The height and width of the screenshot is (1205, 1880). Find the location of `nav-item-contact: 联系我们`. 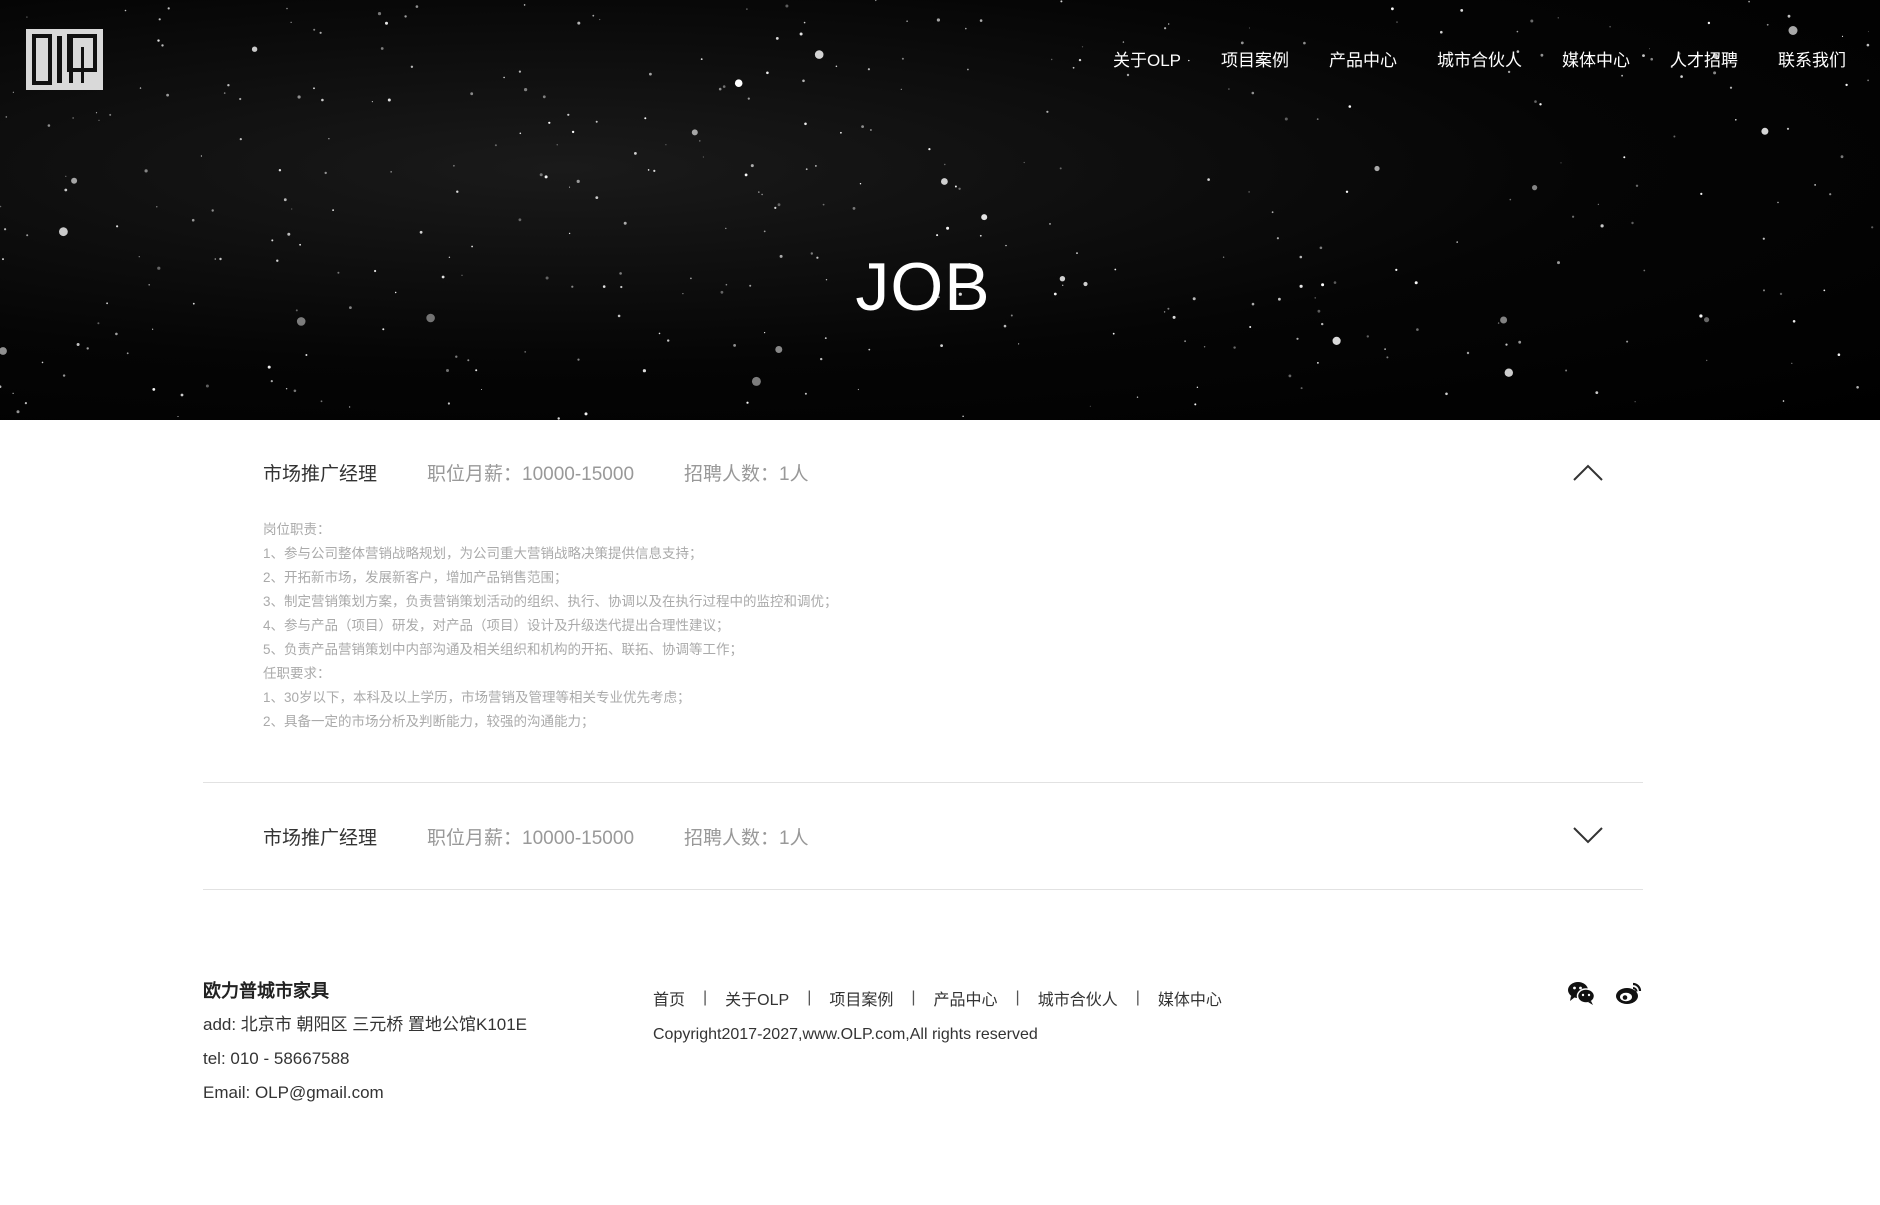

nav-item-contact: 联系我们 is located at coordinates (1812, 61).